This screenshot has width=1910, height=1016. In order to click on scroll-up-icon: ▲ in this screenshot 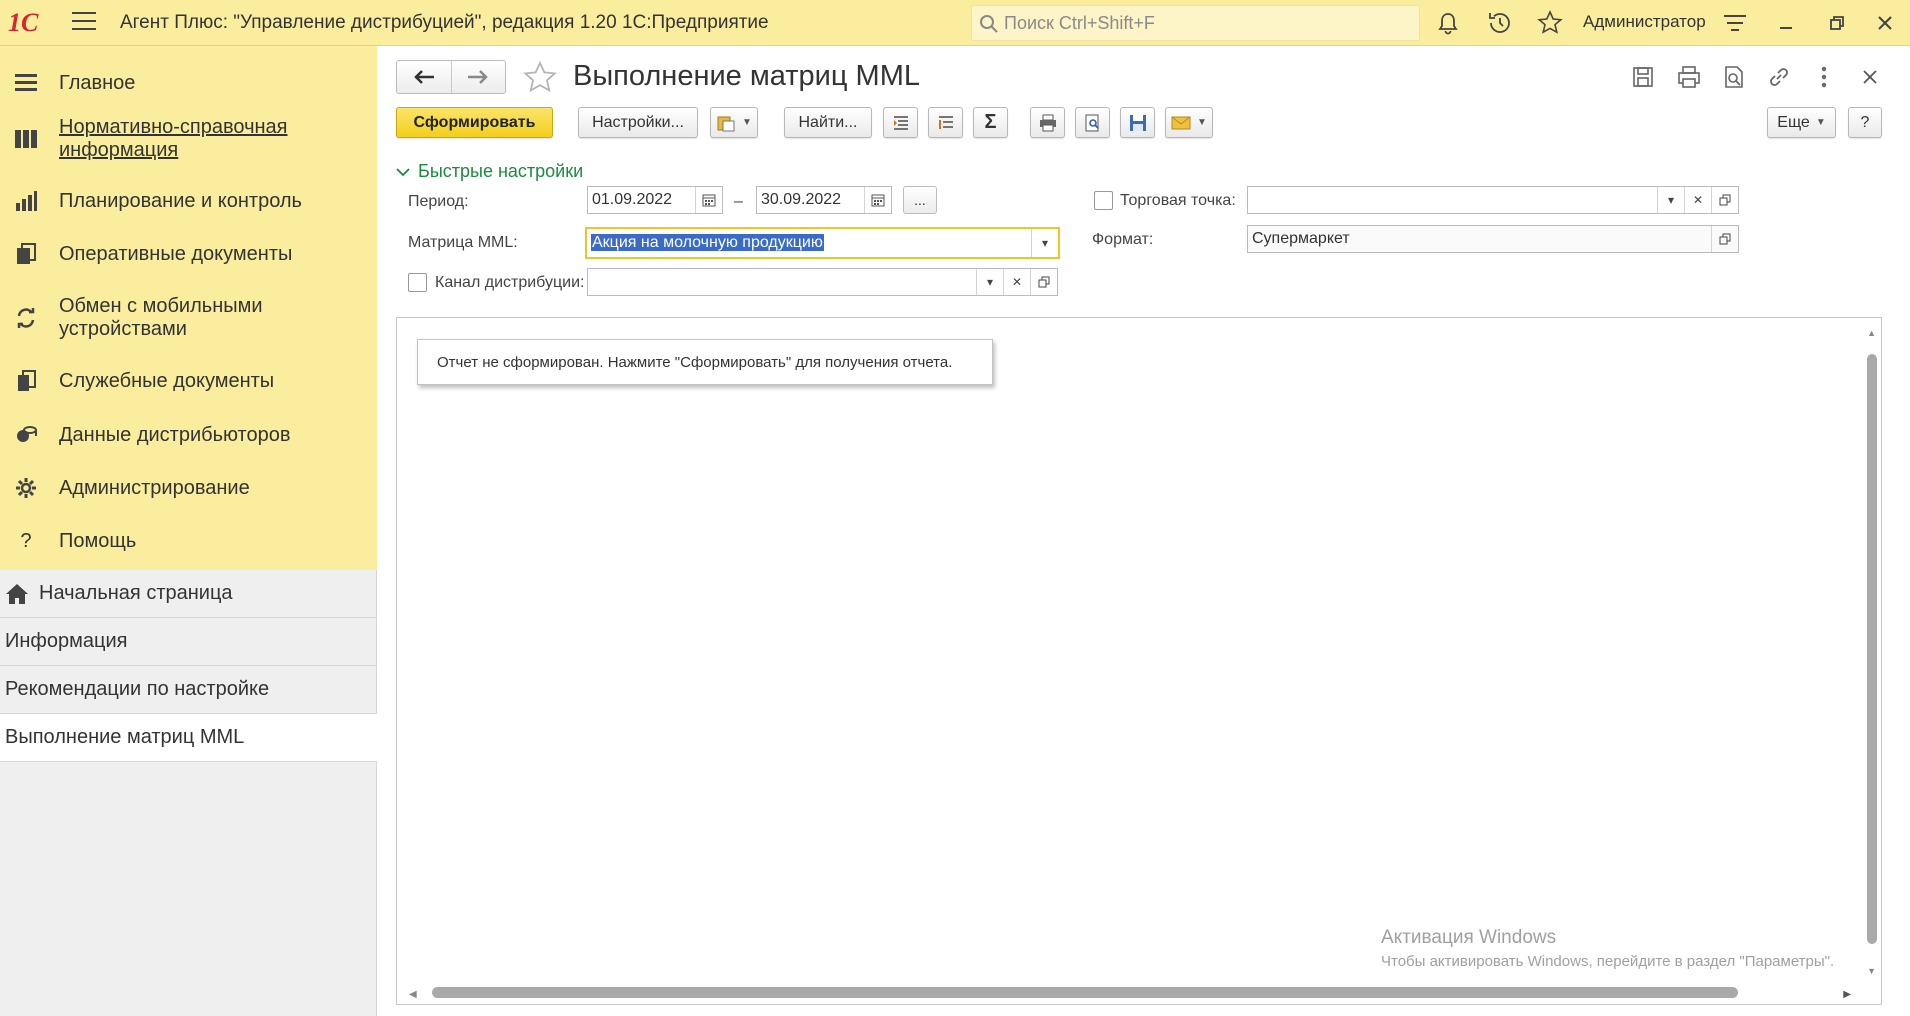, I will do `click(1871, 333)`.